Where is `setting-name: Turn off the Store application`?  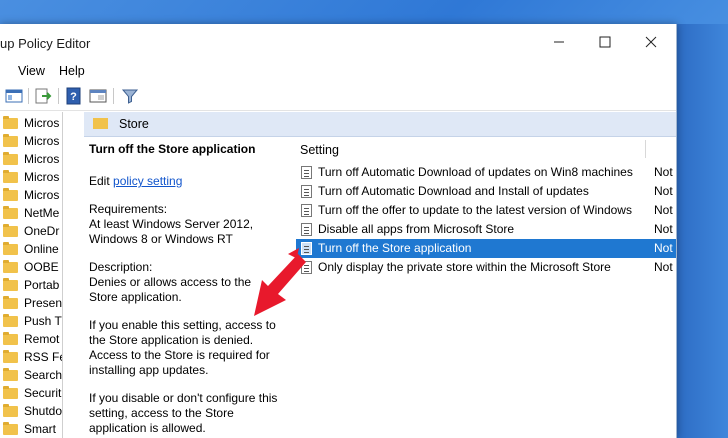 setting-name: Turn off the Store application is located at coordinates (395, 248).